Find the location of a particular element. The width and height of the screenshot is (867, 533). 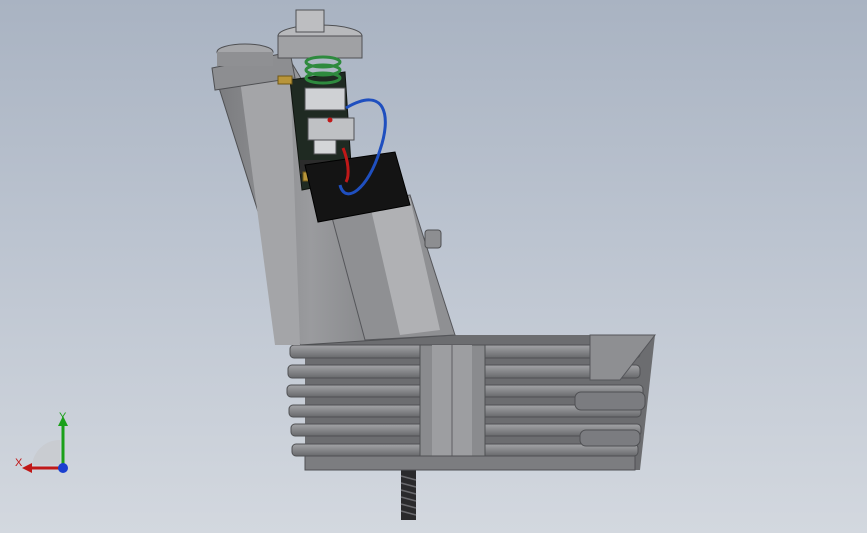

triad-graphic is located at coordinates (45, 444).